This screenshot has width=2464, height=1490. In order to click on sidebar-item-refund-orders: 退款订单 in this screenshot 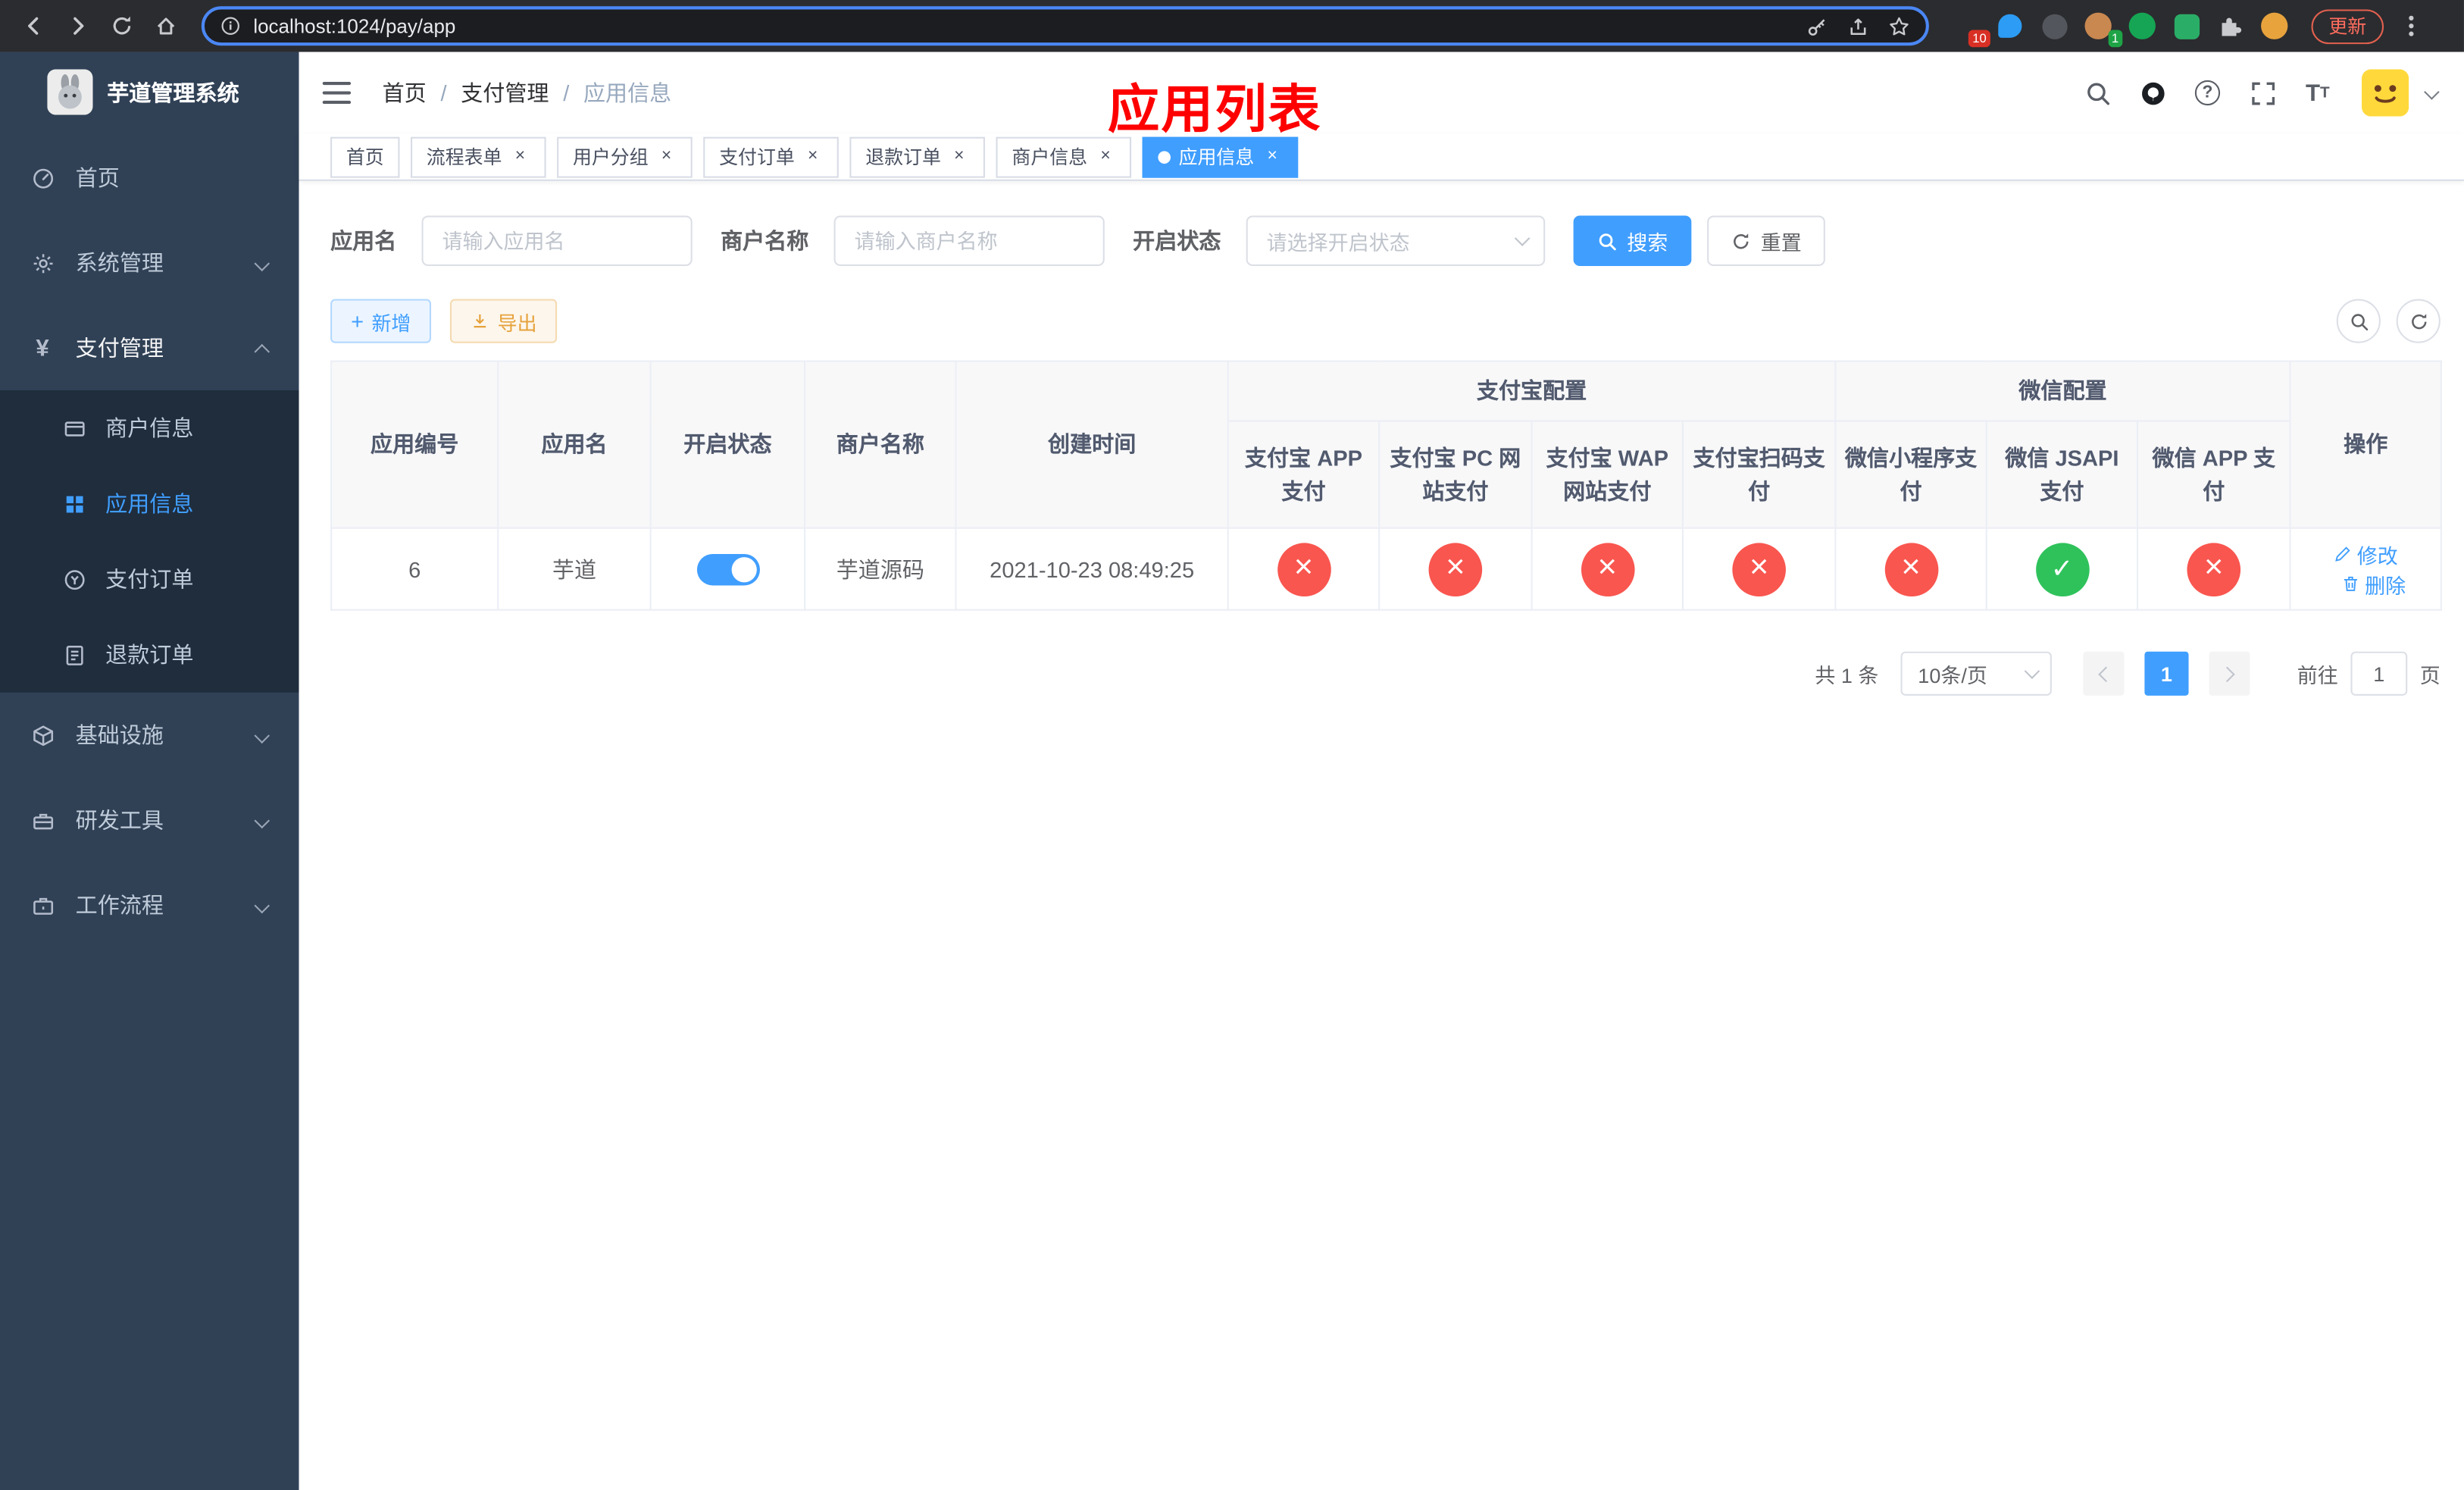, I will do `click(149, 655)`.